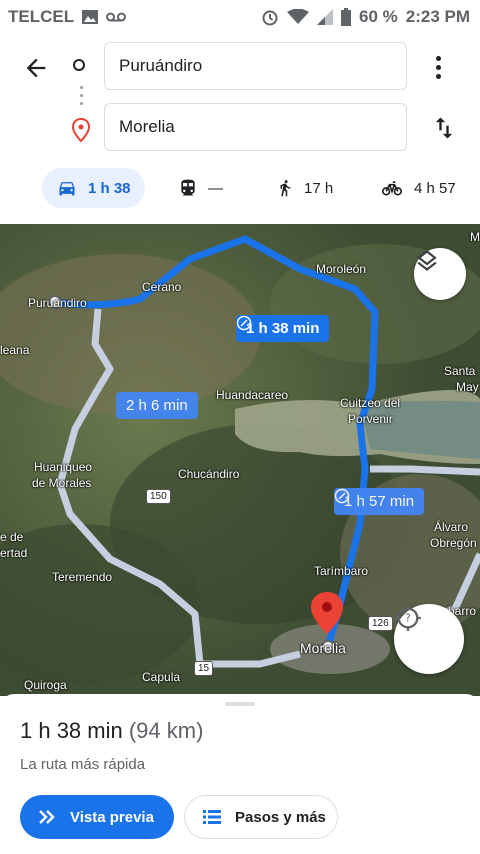  What do you see at coordinates (252, 395) in the screenshot?
I see `place-label: Huandacareo` at bounding box center [252, 395].